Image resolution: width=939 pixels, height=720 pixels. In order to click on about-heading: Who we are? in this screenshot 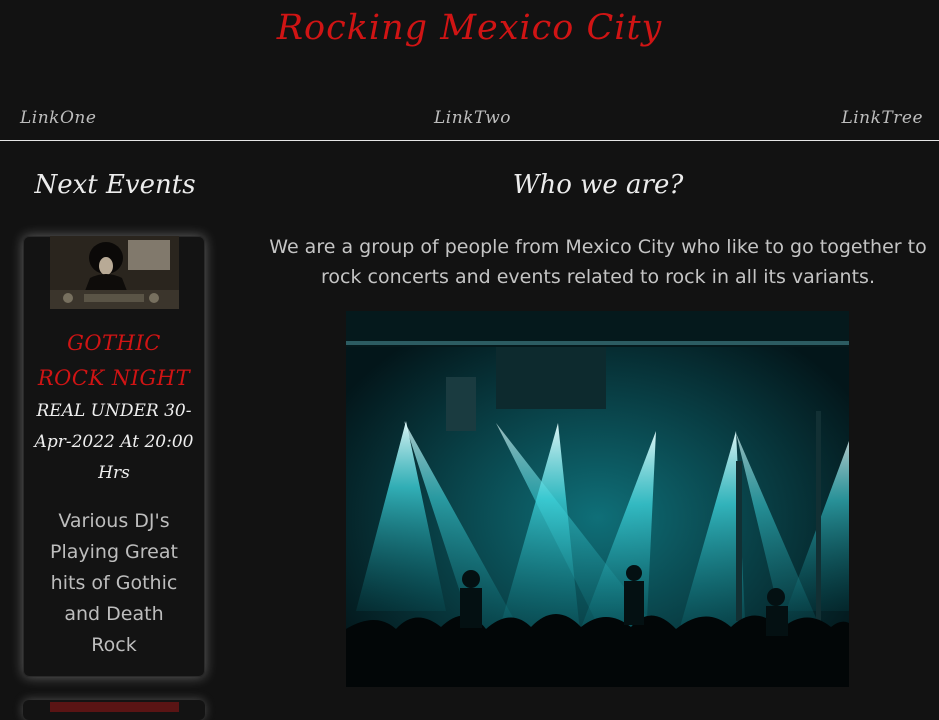, I will do `click(598, 185)`.